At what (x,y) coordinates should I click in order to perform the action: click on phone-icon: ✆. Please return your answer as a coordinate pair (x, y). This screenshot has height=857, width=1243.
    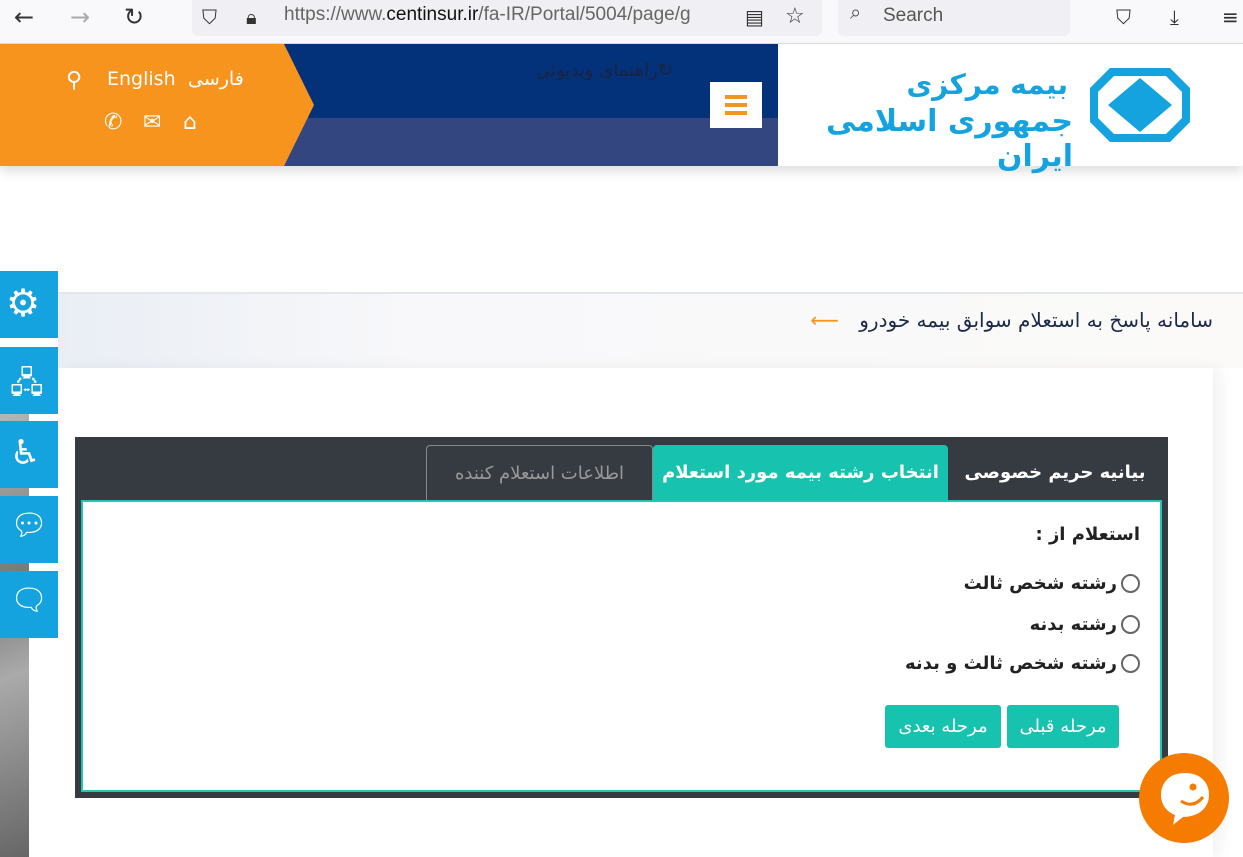
    Looking at the image, I should click on (113, 122).